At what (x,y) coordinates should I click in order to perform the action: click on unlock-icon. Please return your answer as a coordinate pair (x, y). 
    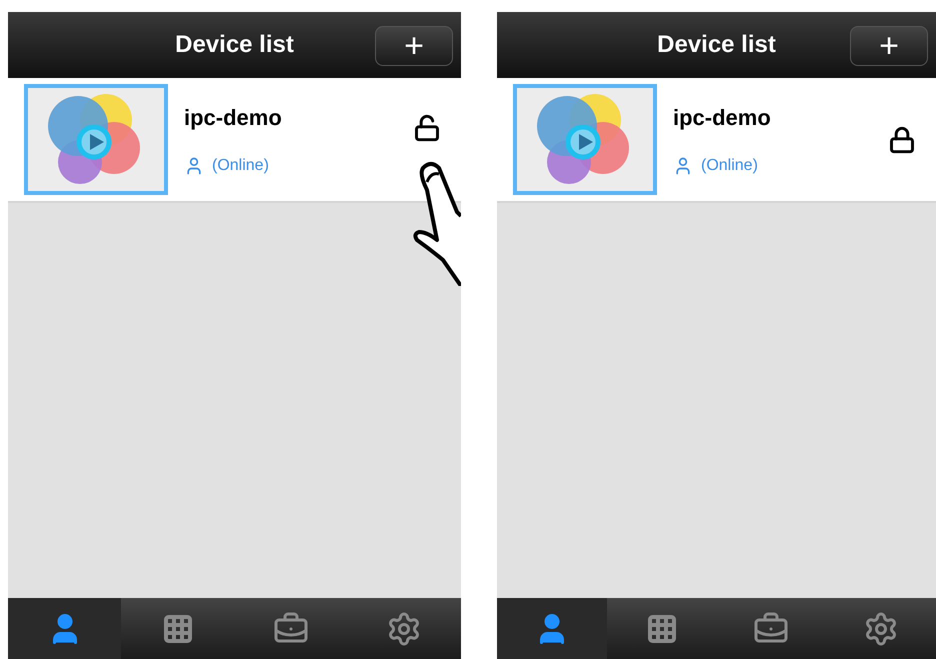
    Looking at the image, I should click on (427, 128).